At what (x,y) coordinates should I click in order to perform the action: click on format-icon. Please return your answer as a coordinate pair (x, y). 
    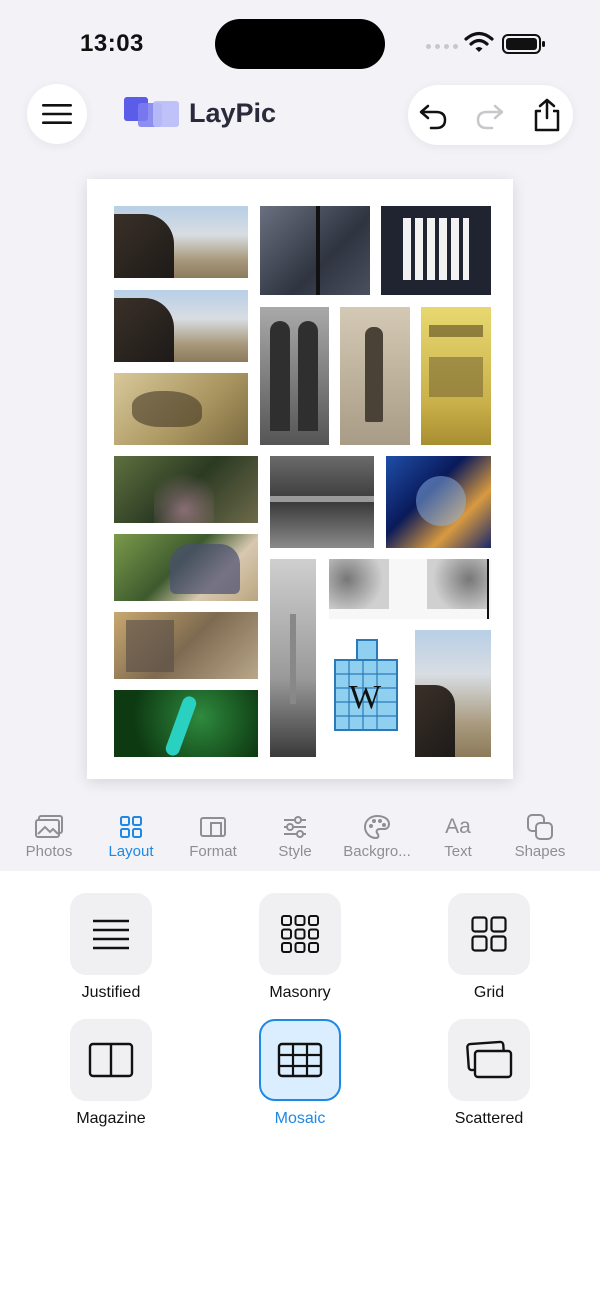
    Looking at the image, I should click on (213, 827).